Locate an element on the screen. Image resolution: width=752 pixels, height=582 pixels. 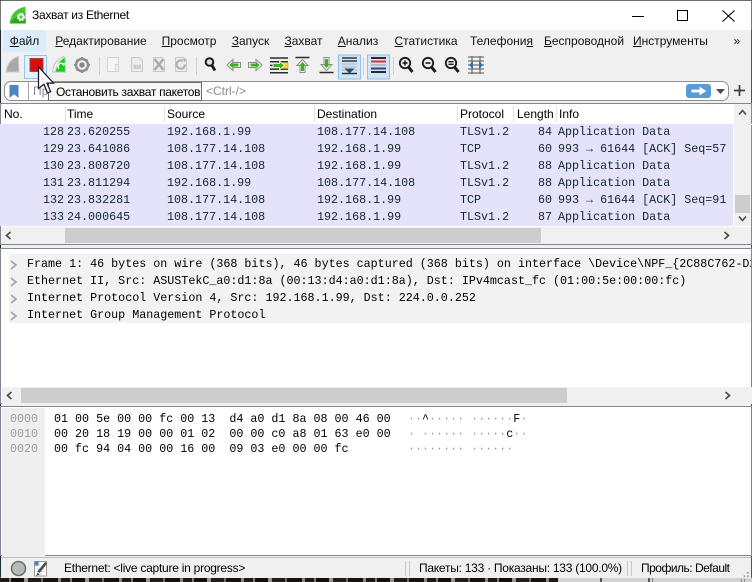
svg-text: 010 is located at coordinates (138, 67).